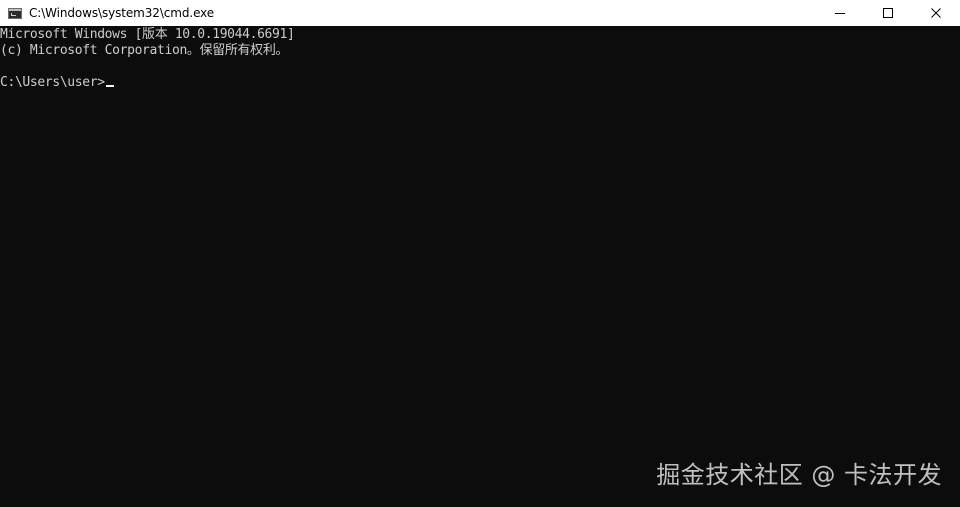 The width and height of the screenshot is (960, 507). What do you see at coordinates (122, 13) in the screenshot?
I see `window-title: C:\Windows\system32\cmd.exe` at bounding box center [122, 13].